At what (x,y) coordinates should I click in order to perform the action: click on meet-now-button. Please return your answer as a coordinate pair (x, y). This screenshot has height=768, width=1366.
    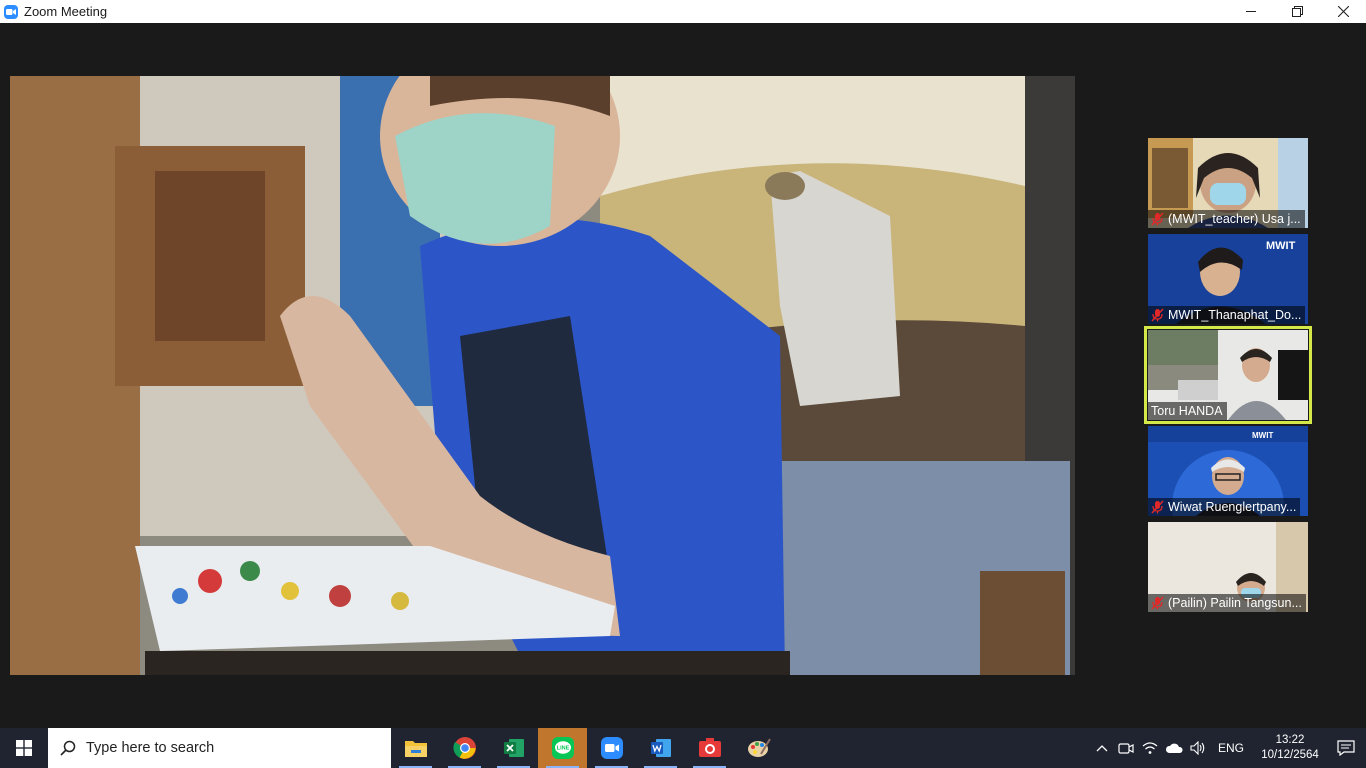
    Looking at the image, I should click on (1126, 748).